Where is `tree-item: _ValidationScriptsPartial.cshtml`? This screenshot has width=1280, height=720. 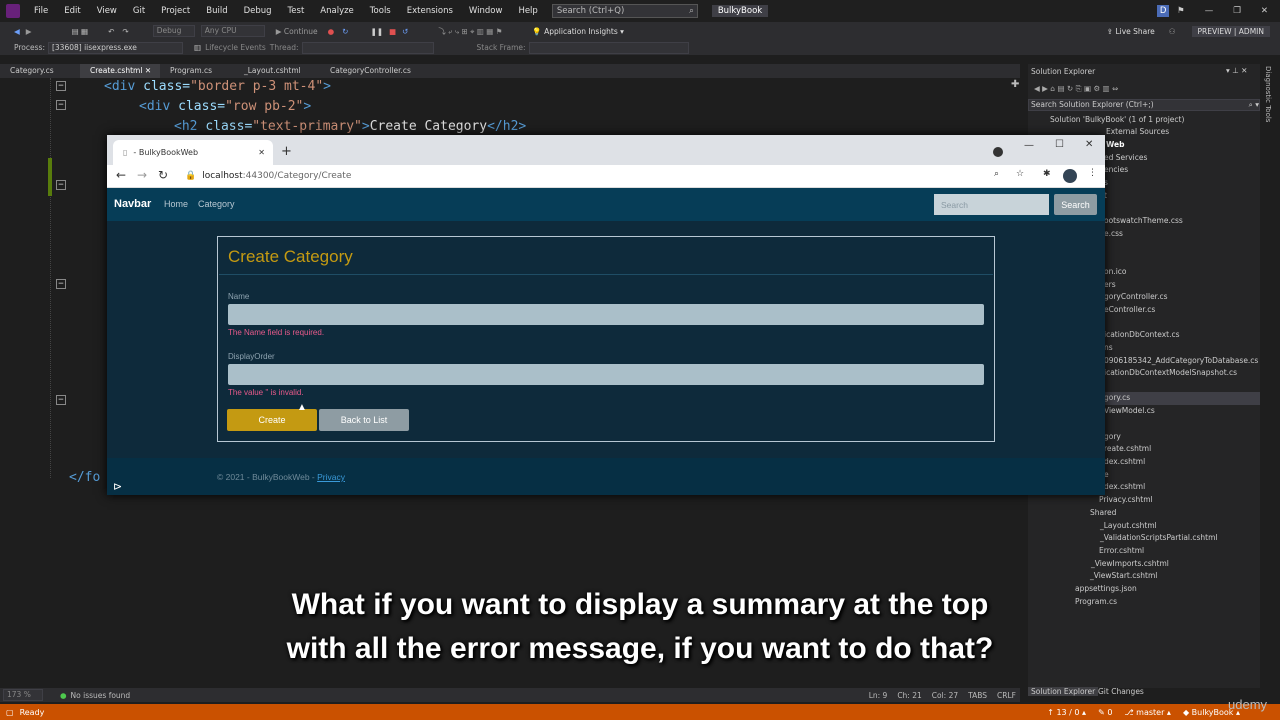
tree-item: _ValidationScriptsPartial.cshtml is located at coordinates (1159, 537).